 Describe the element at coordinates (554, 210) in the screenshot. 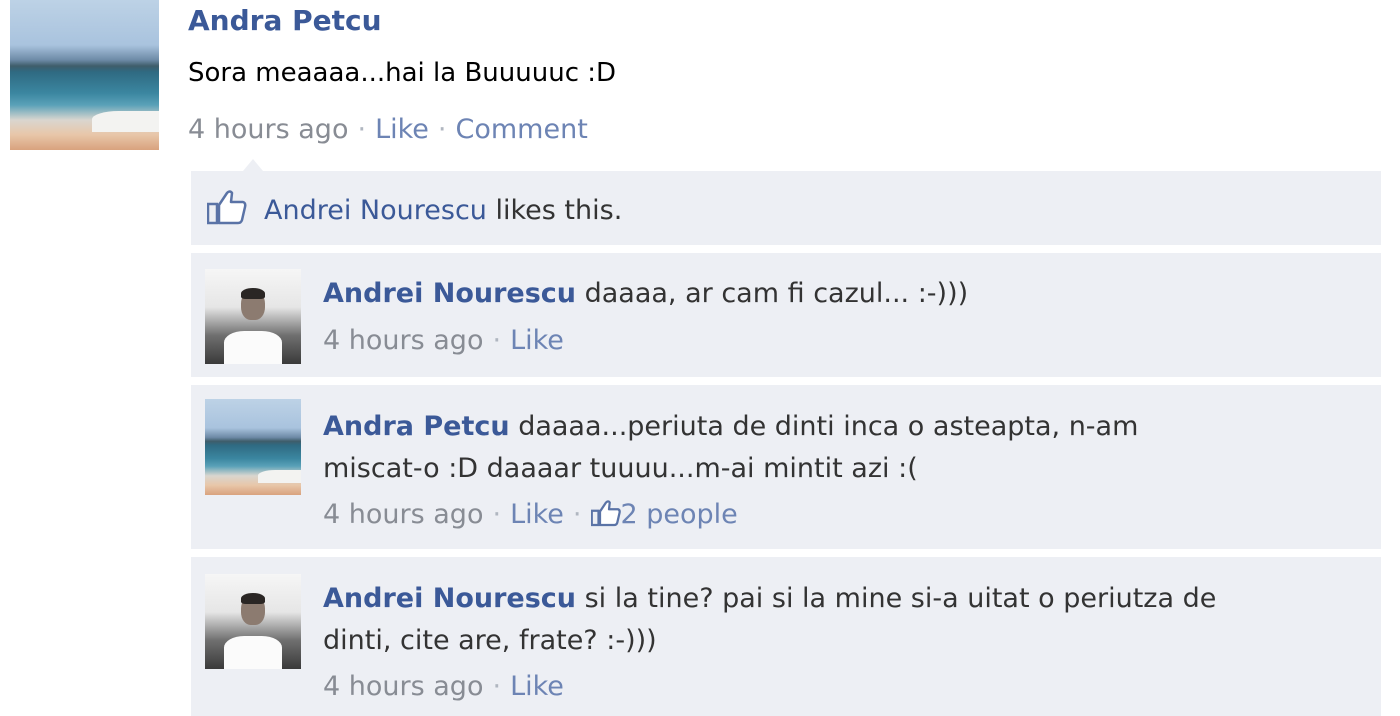

I see `likes-suffix: likes this.` at that location.